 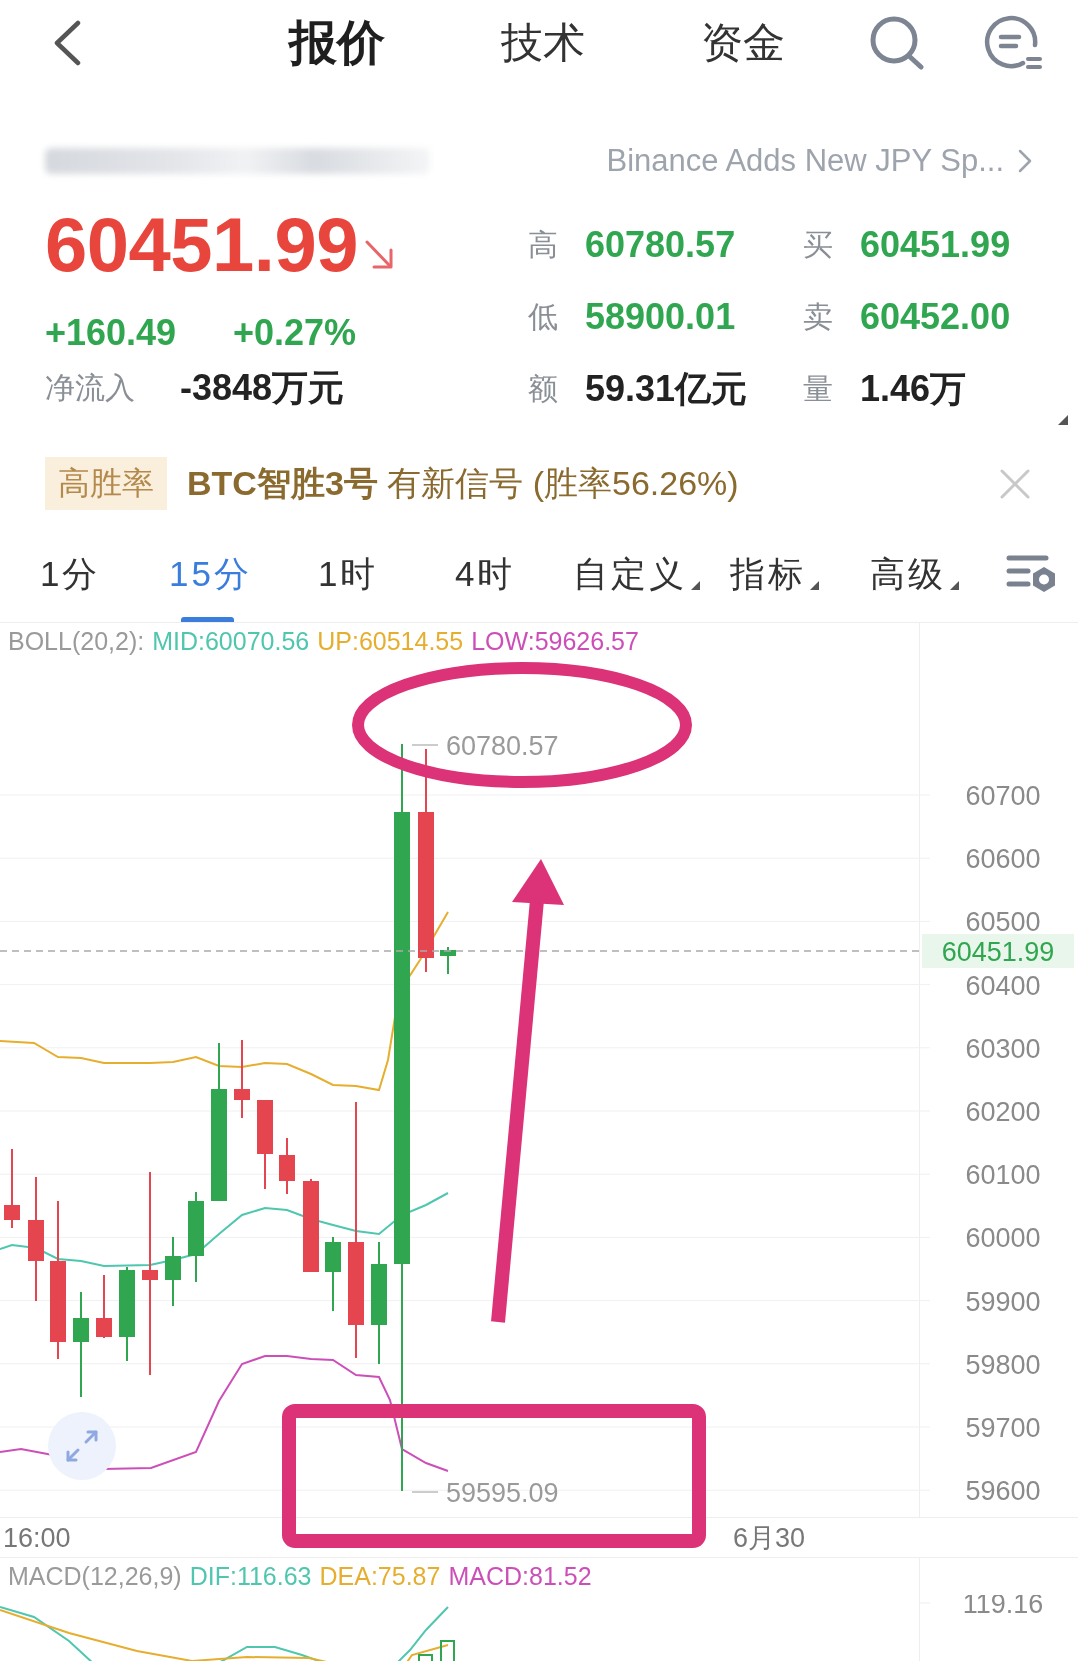 What do you see at coordinates (210, 584) in the screenshot?
I see `period-tab: 15分` at bounding box center [210, 584].